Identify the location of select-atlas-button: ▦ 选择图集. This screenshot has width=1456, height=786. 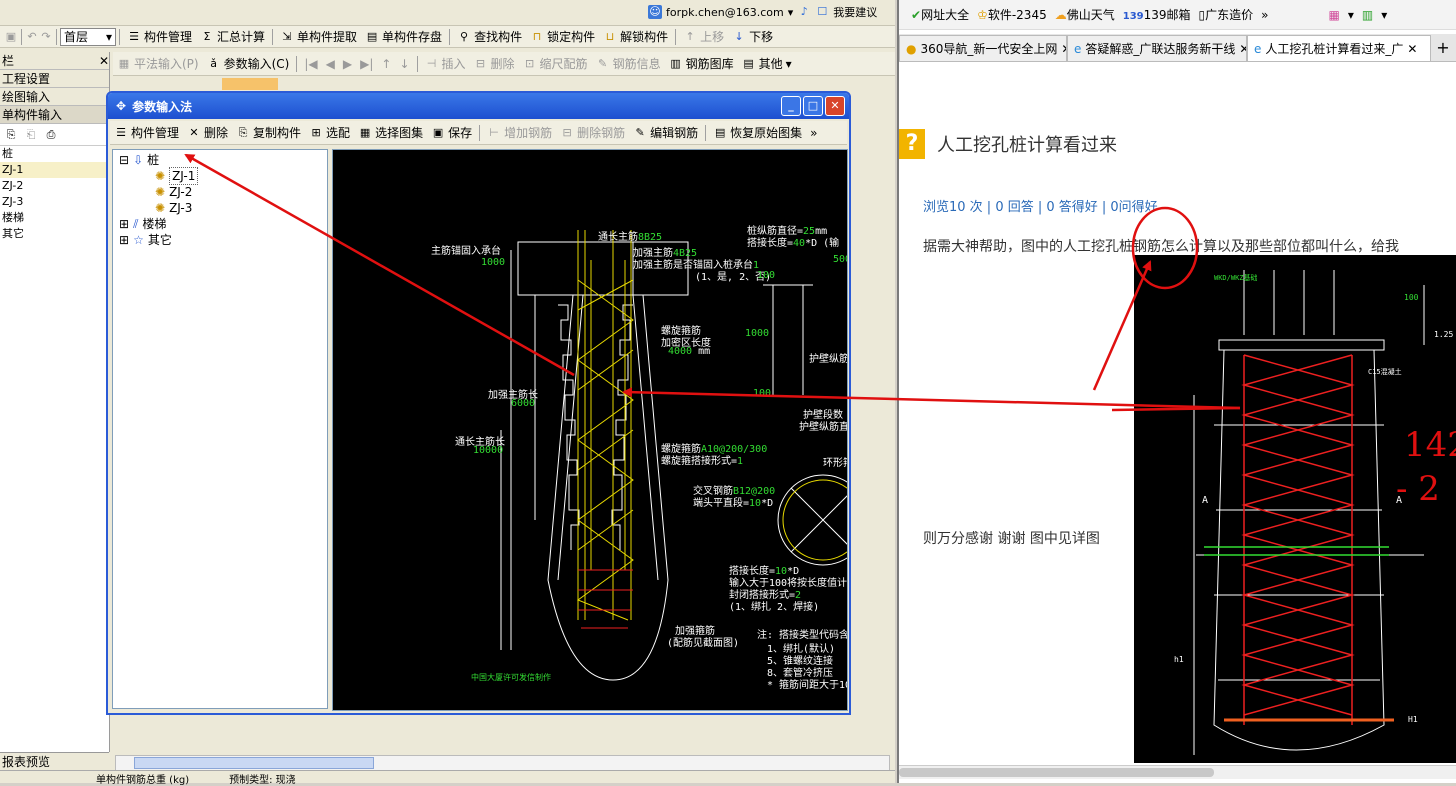
(390, 133).